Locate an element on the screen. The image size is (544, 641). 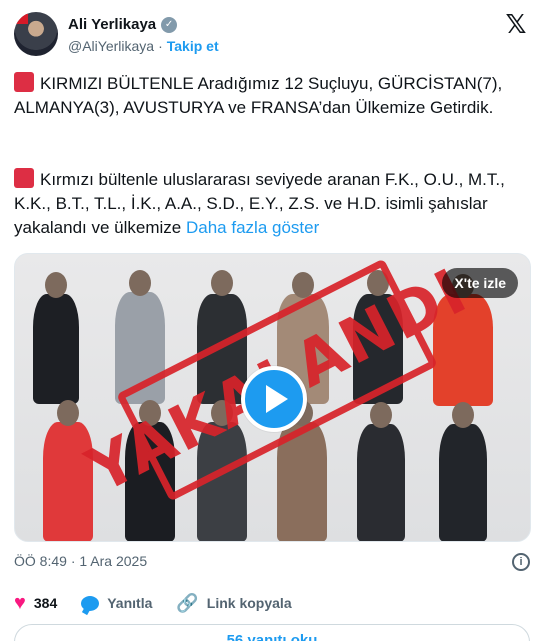
copy-link-label: Link kopyala is located at coordinates (249, 603).